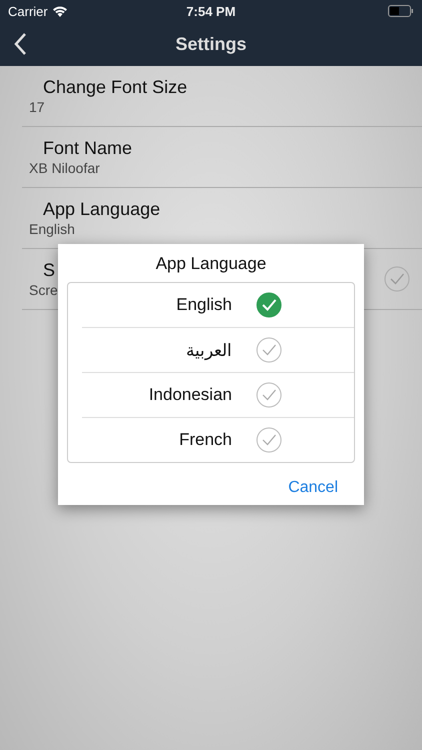 The height and width of the screenshot is (750, 422). Describe the element at coordinates (101, 209) in the screenshot. I see `setting-title: App Language` at that location.